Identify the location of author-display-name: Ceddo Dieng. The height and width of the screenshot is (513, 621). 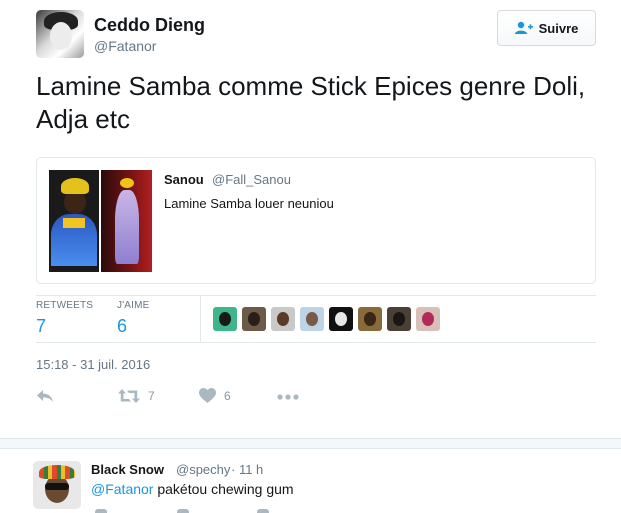
(149, 25).